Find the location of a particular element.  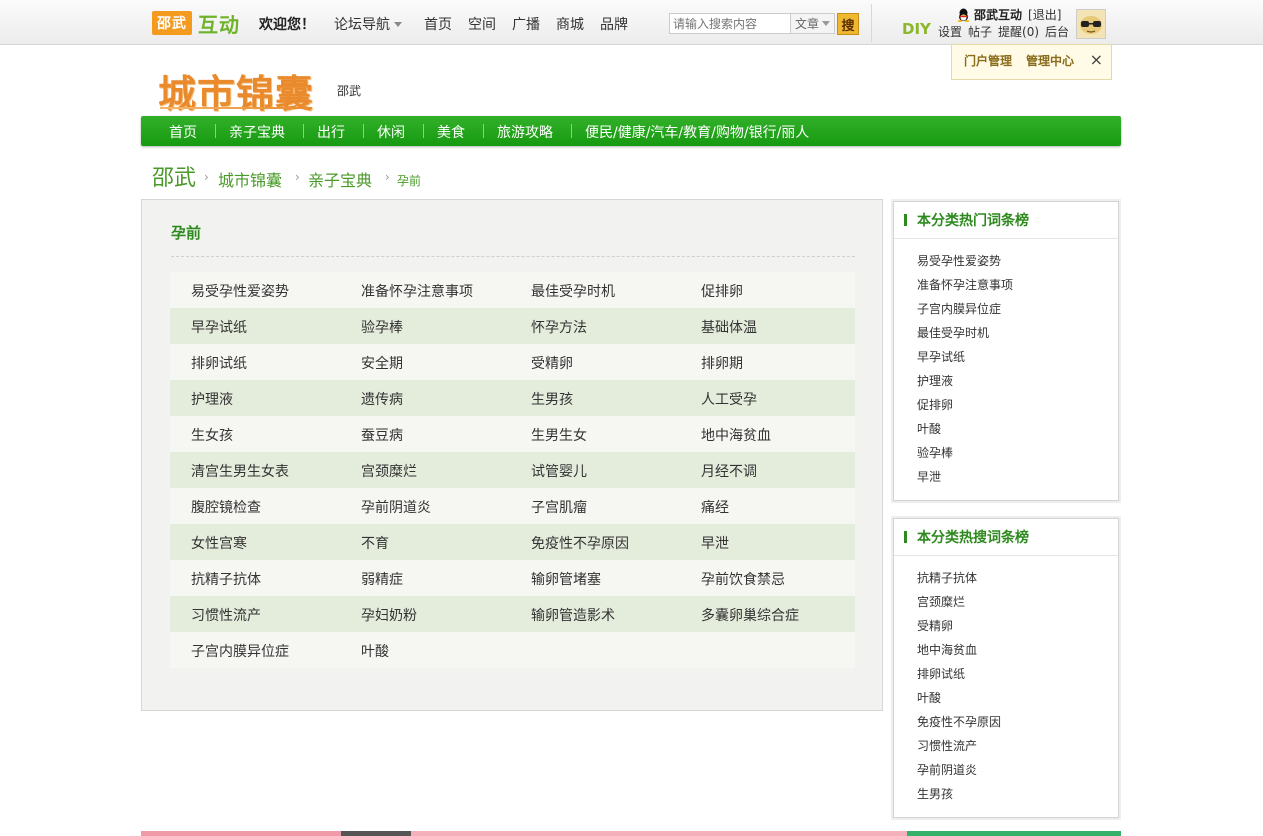

sidebar-term-link: 习惯性流产 is located at coordinates (1017, 746).